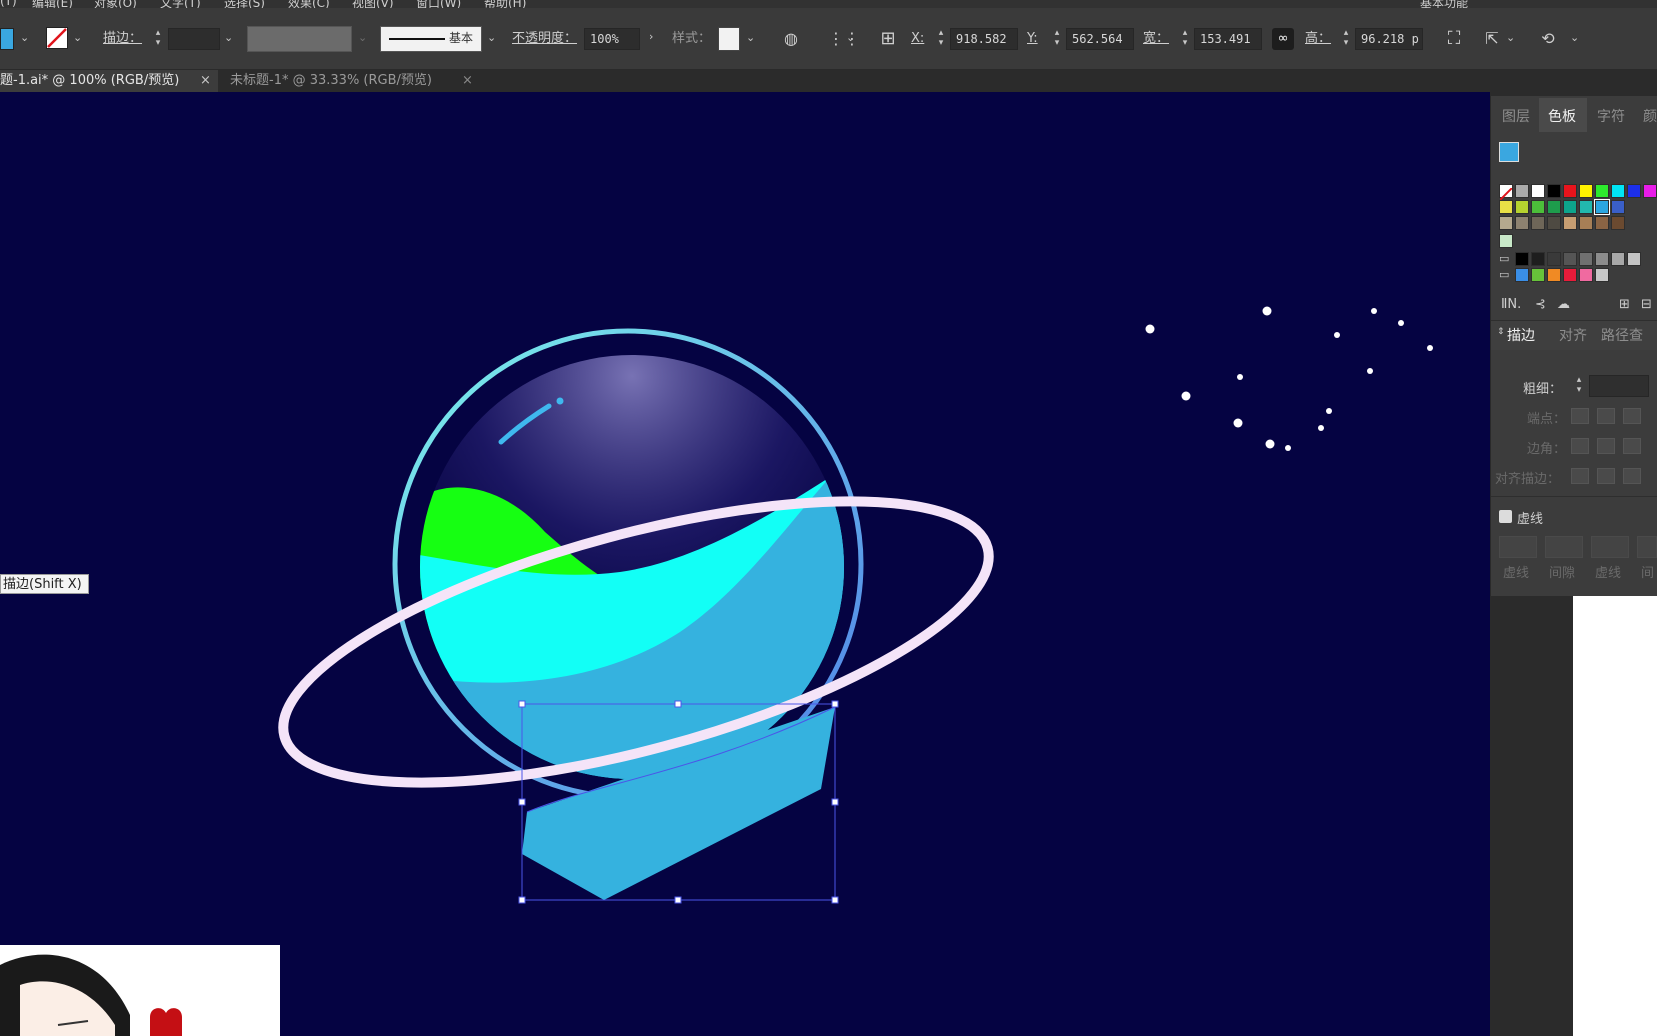 Image resolution: width=1657 pixels, height=1036 pixels. I want to click on tab-pathfinder: 路径查, so click(1622, 336).